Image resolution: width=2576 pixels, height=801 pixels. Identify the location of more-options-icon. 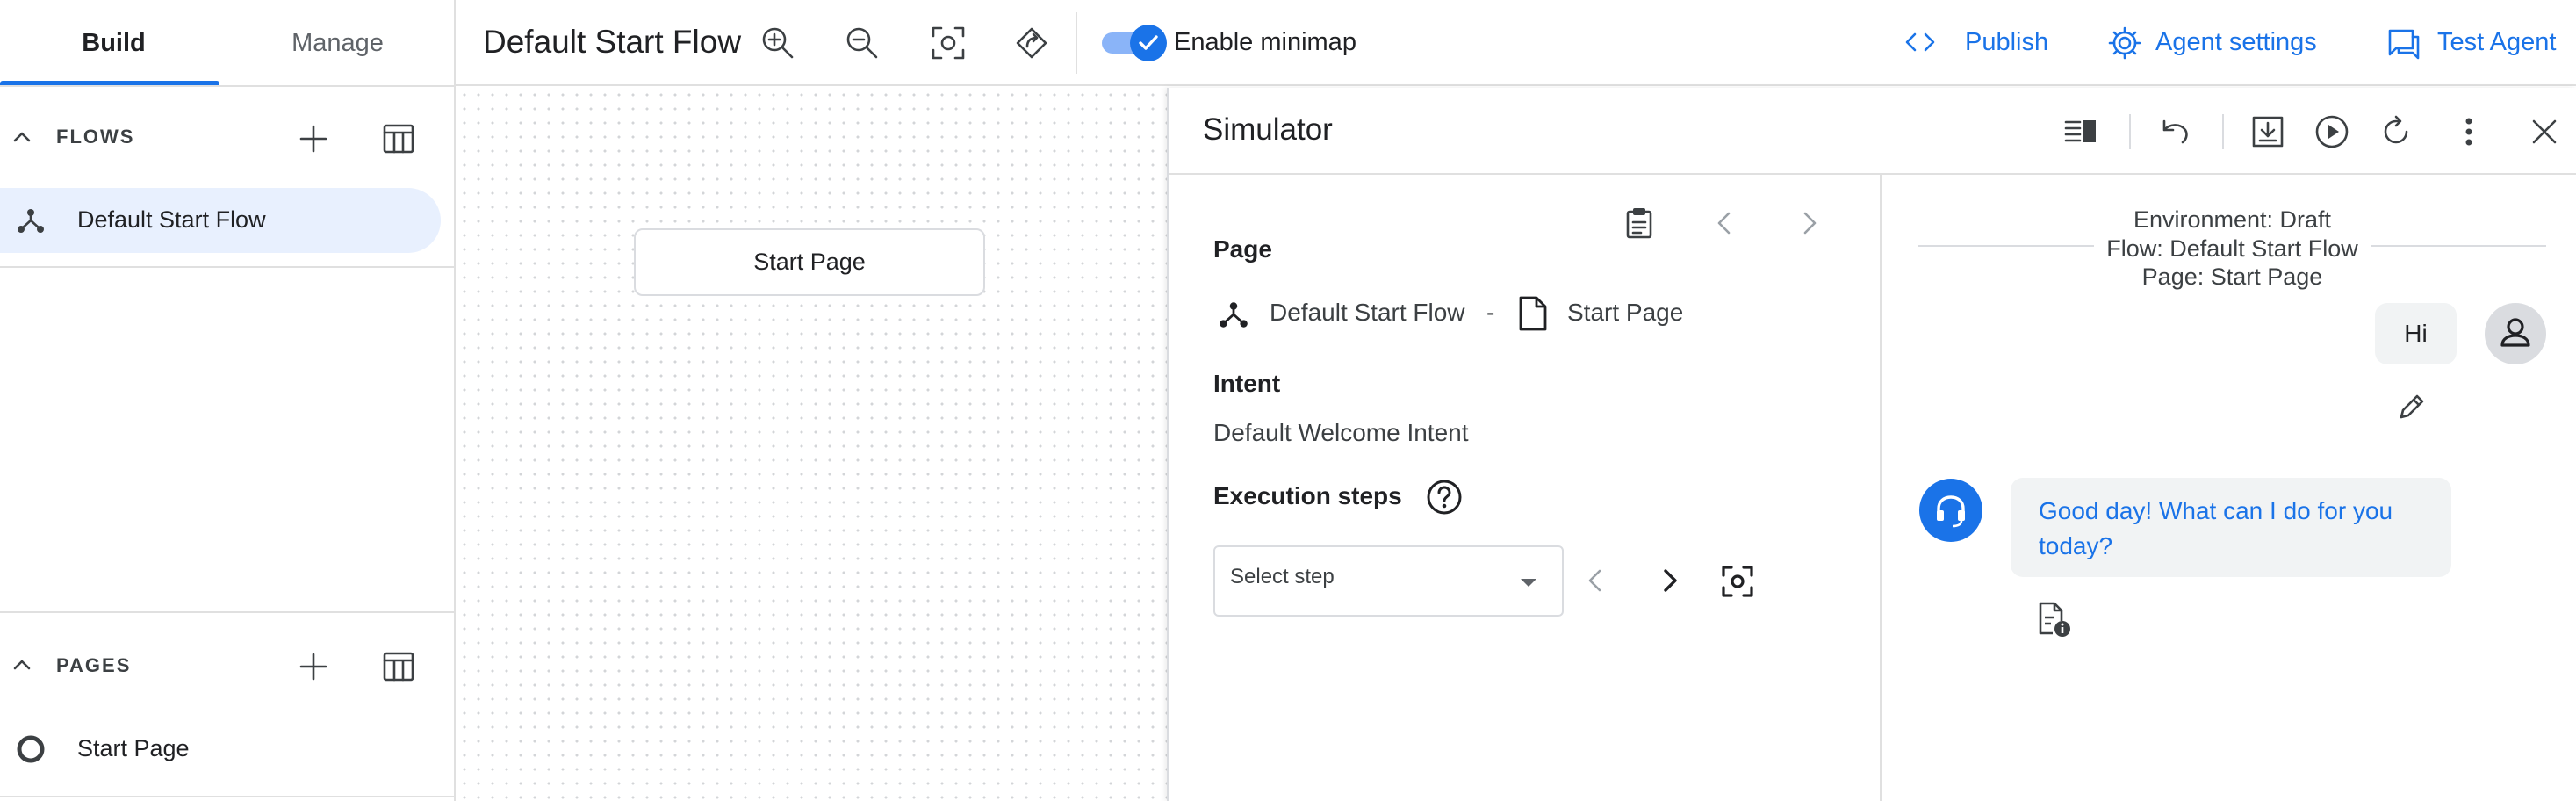
(2469, 131).